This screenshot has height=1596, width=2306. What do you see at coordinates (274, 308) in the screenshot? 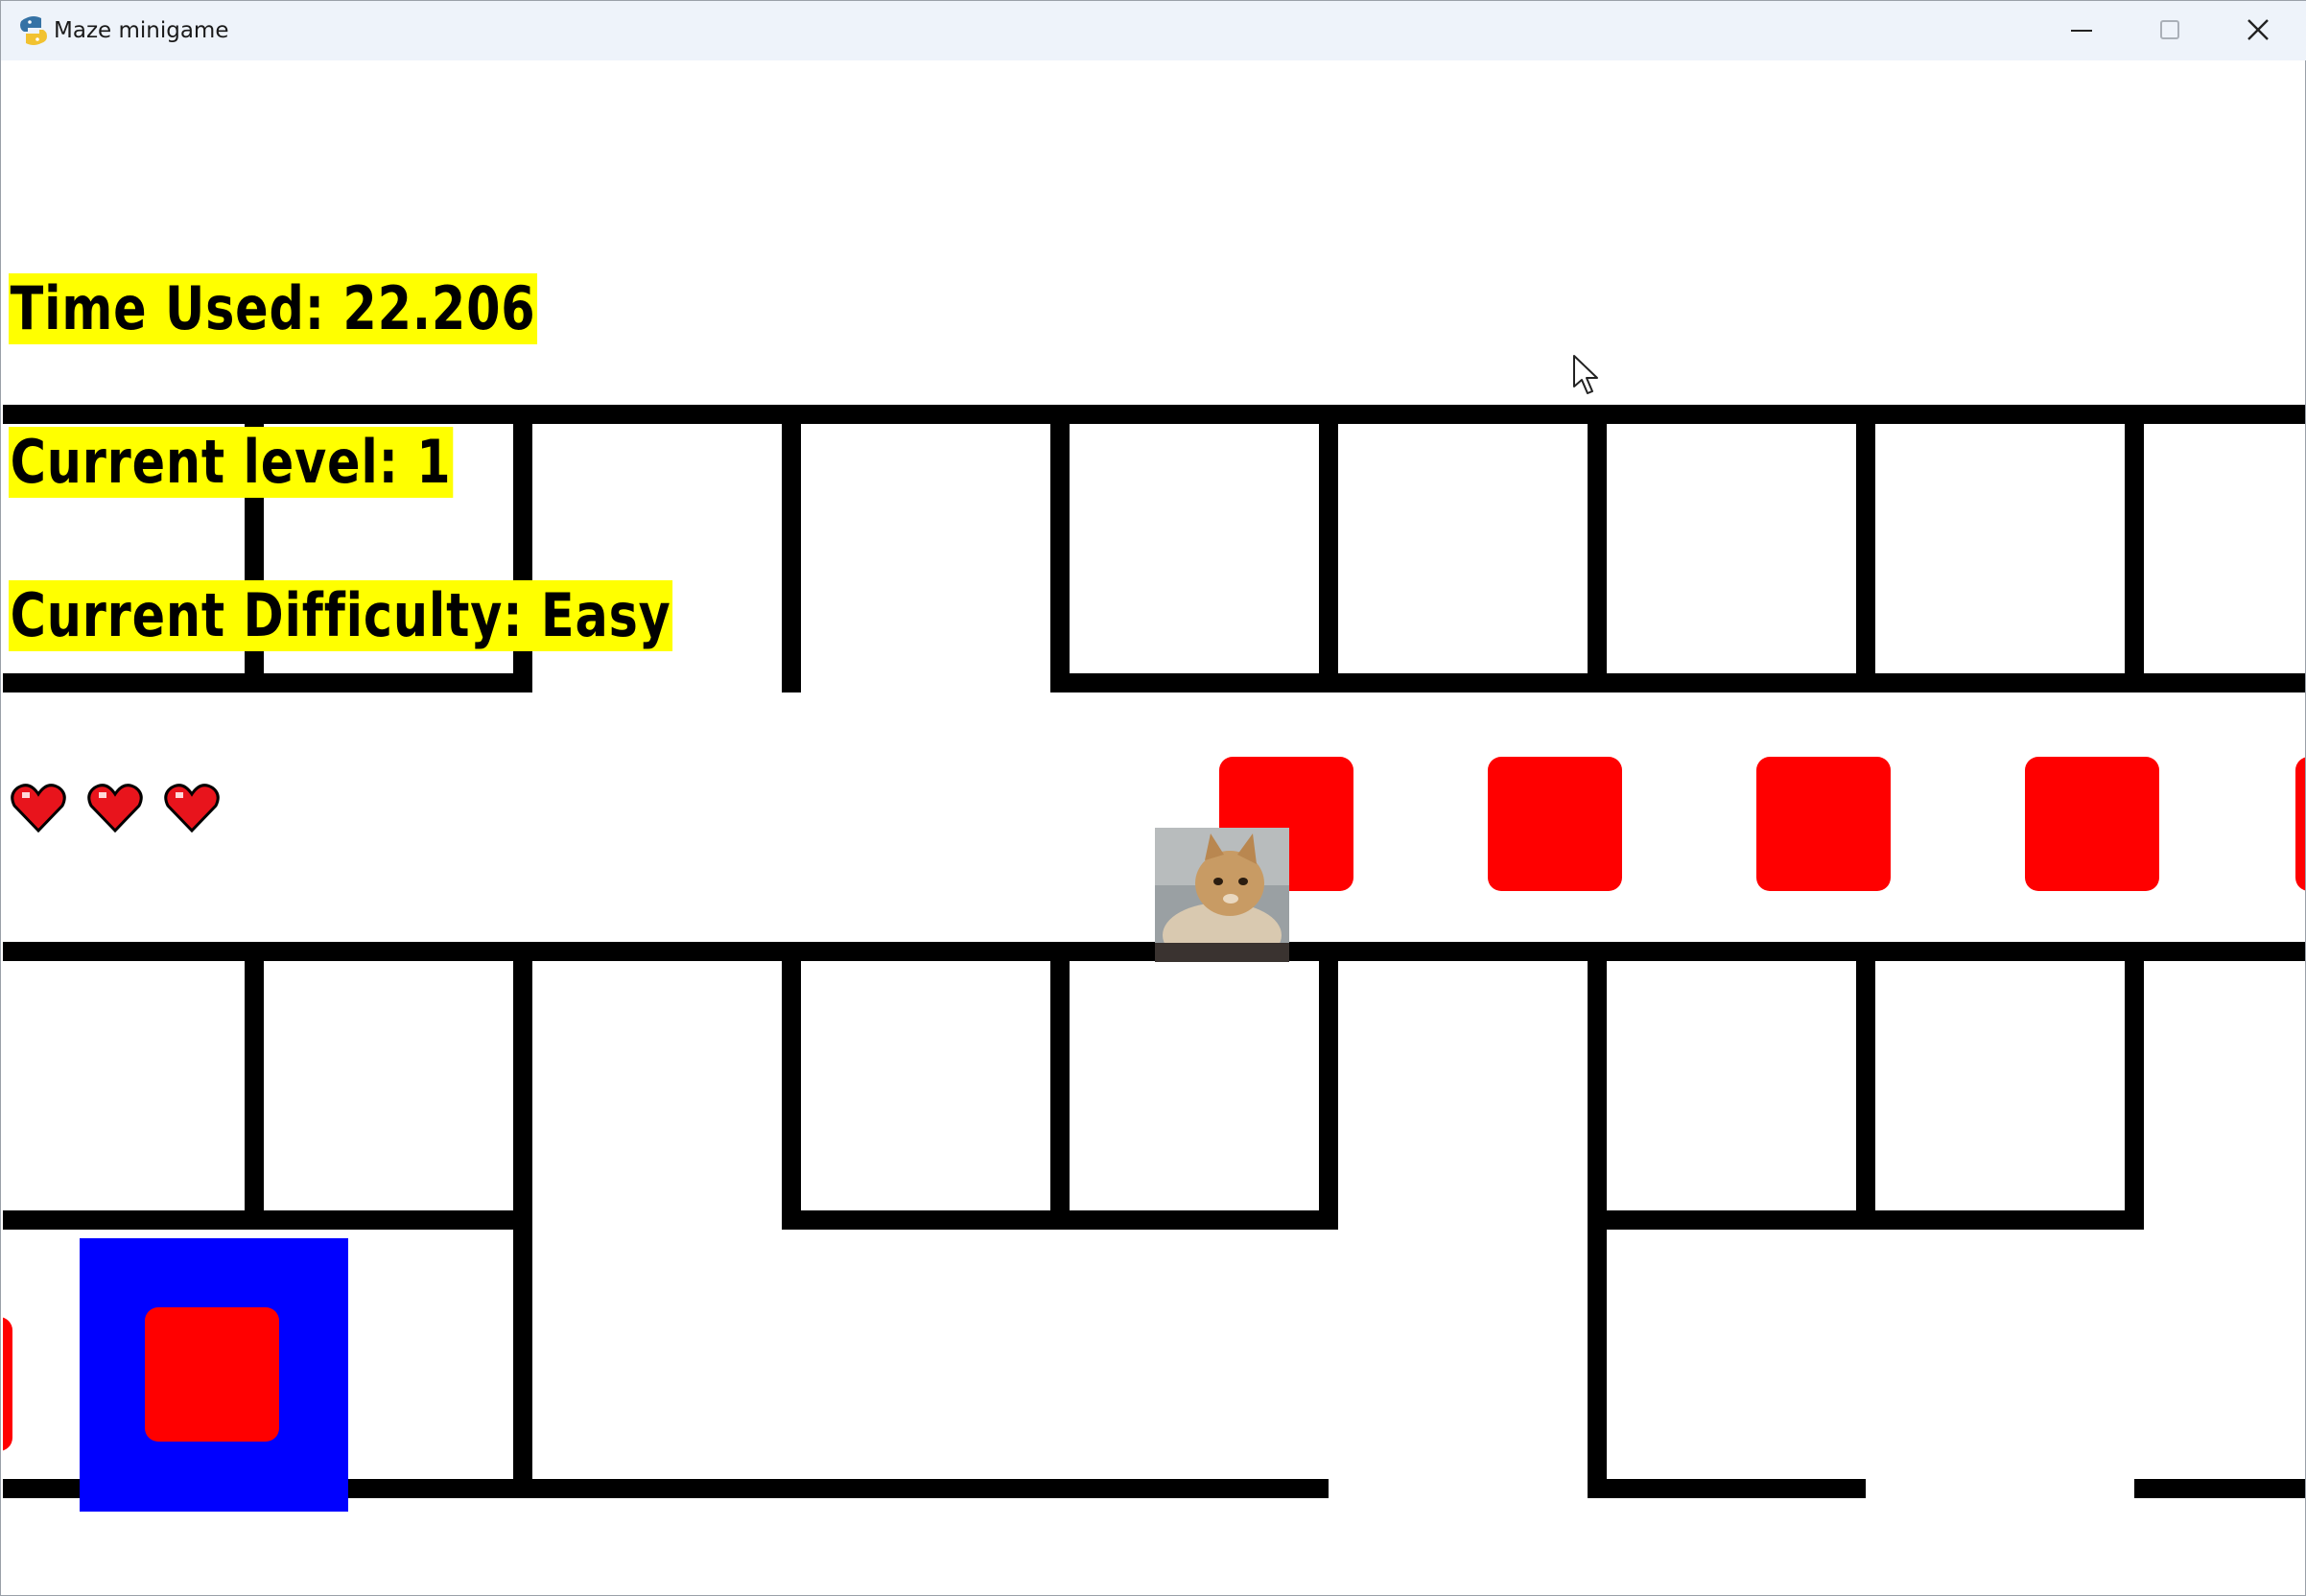
I see `time-used-label: Time Used: 22.206` at bounding box center [274, 308].